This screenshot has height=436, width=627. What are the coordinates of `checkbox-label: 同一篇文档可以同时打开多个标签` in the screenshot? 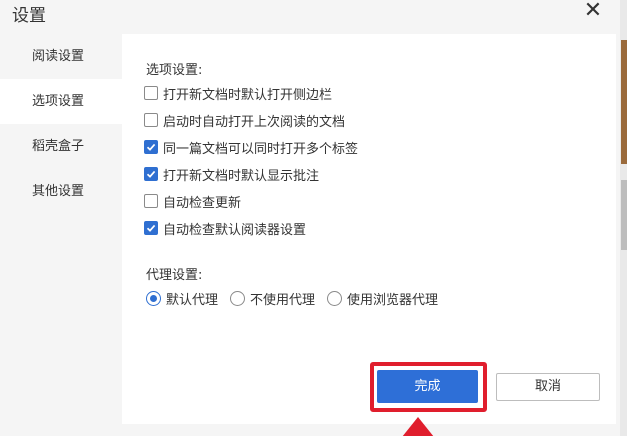 It's located at (261, 149).